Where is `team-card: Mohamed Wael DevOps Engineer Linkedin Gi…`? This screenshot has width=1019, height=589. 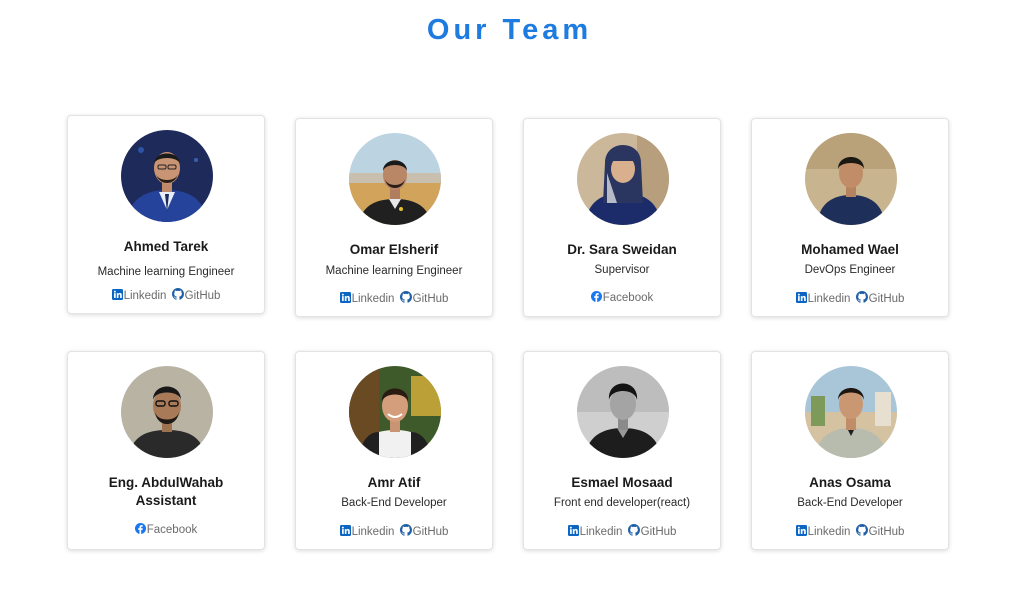 team-card: Mohamed Wael DevOps Engineer Linkedin Gi… is located at coordinates (850, 217).